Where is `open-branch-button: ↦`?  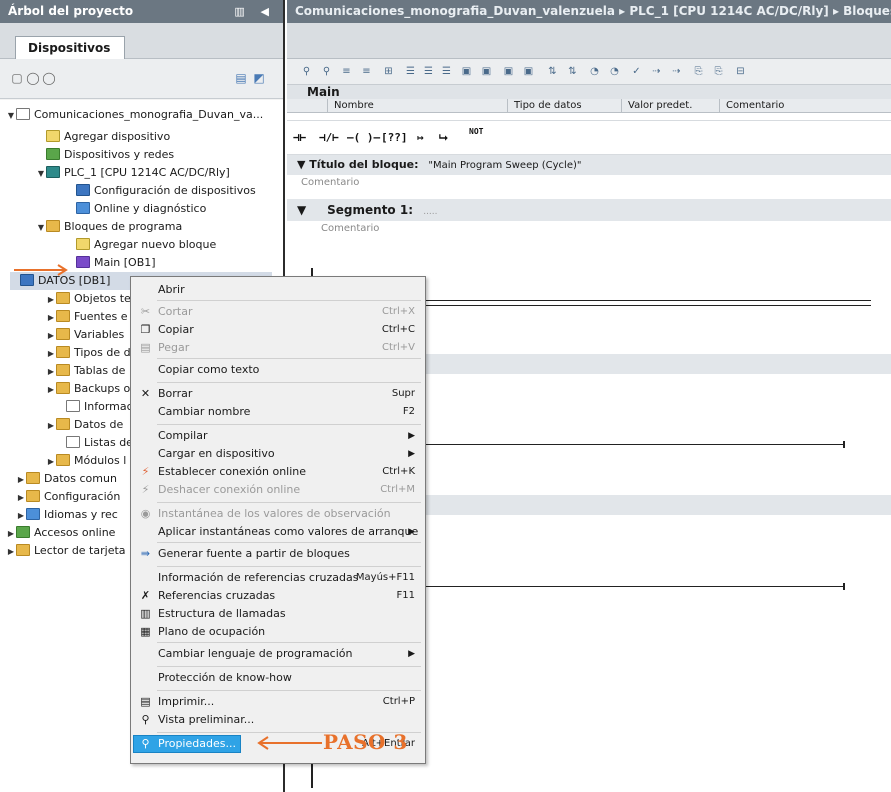
open-branch-button: ↦ is located at coordinates (420, 137).